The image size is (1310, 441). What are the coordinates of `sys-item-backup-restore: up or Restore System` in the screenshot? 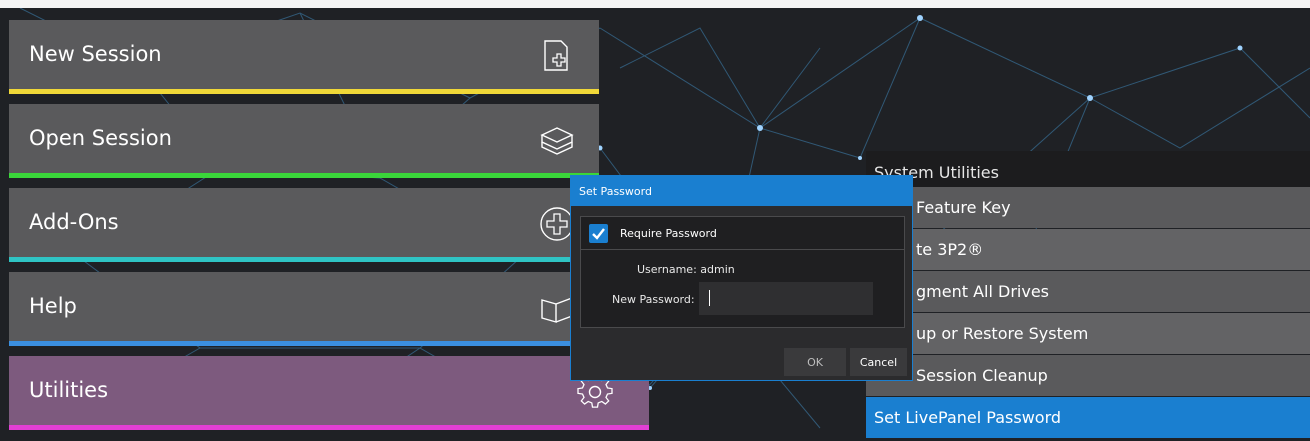 It's located at (1088, 333).